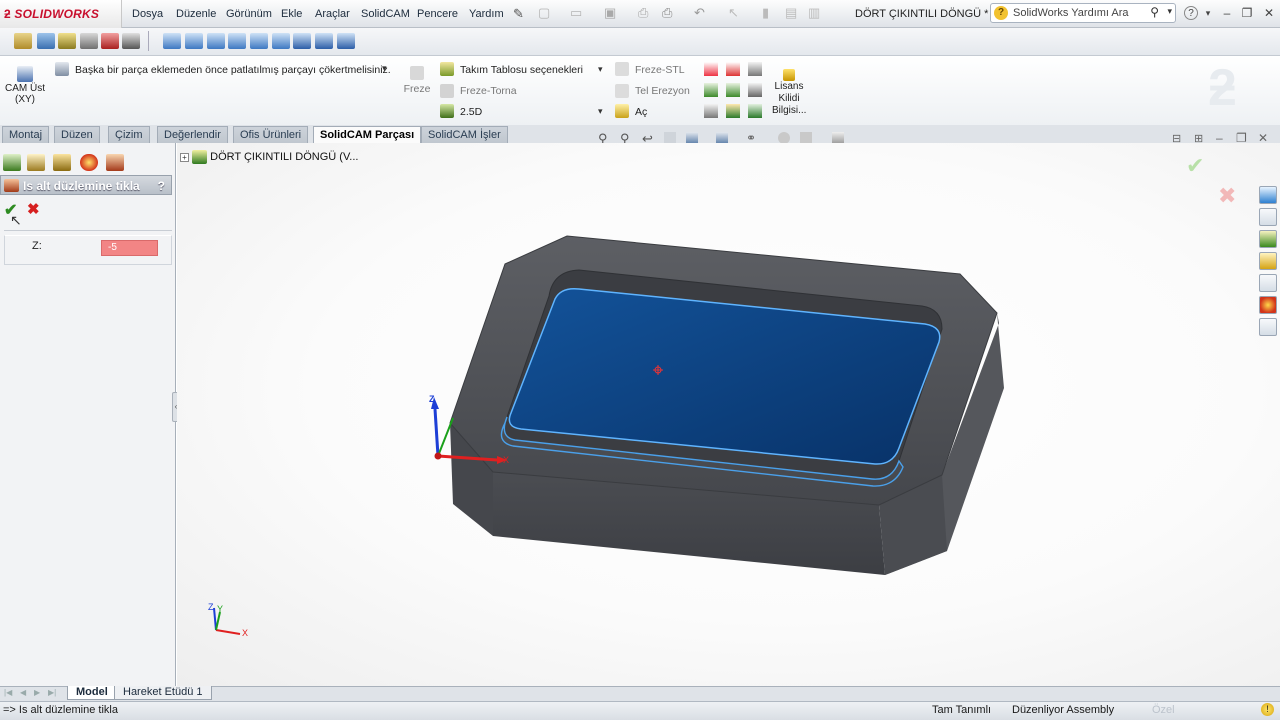 Image resolution: width=1280 pixels, height=720 pixels. Describe the element at coordinates (194, 41) in the screenshot. I see `op-pocket-icon` at that location.